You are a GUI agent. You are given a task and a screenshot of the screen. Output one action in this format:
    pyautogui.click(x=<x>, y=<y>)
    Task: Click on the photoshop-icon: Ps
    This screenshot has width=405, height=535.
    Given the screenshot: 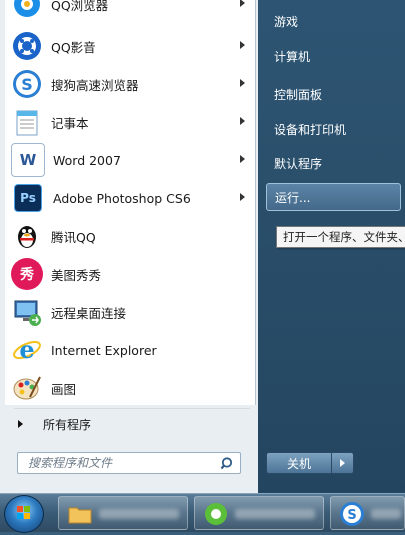 What is the action you would take?
    pyautogui.click(x=28, y=198)
    